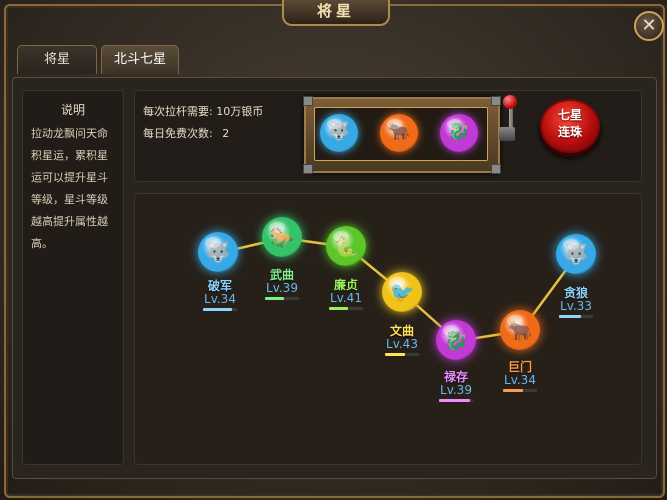  Describe the element at coordinates (178, 133) in the screenshot. I see `free-label: 每日免费次数:` at that location.